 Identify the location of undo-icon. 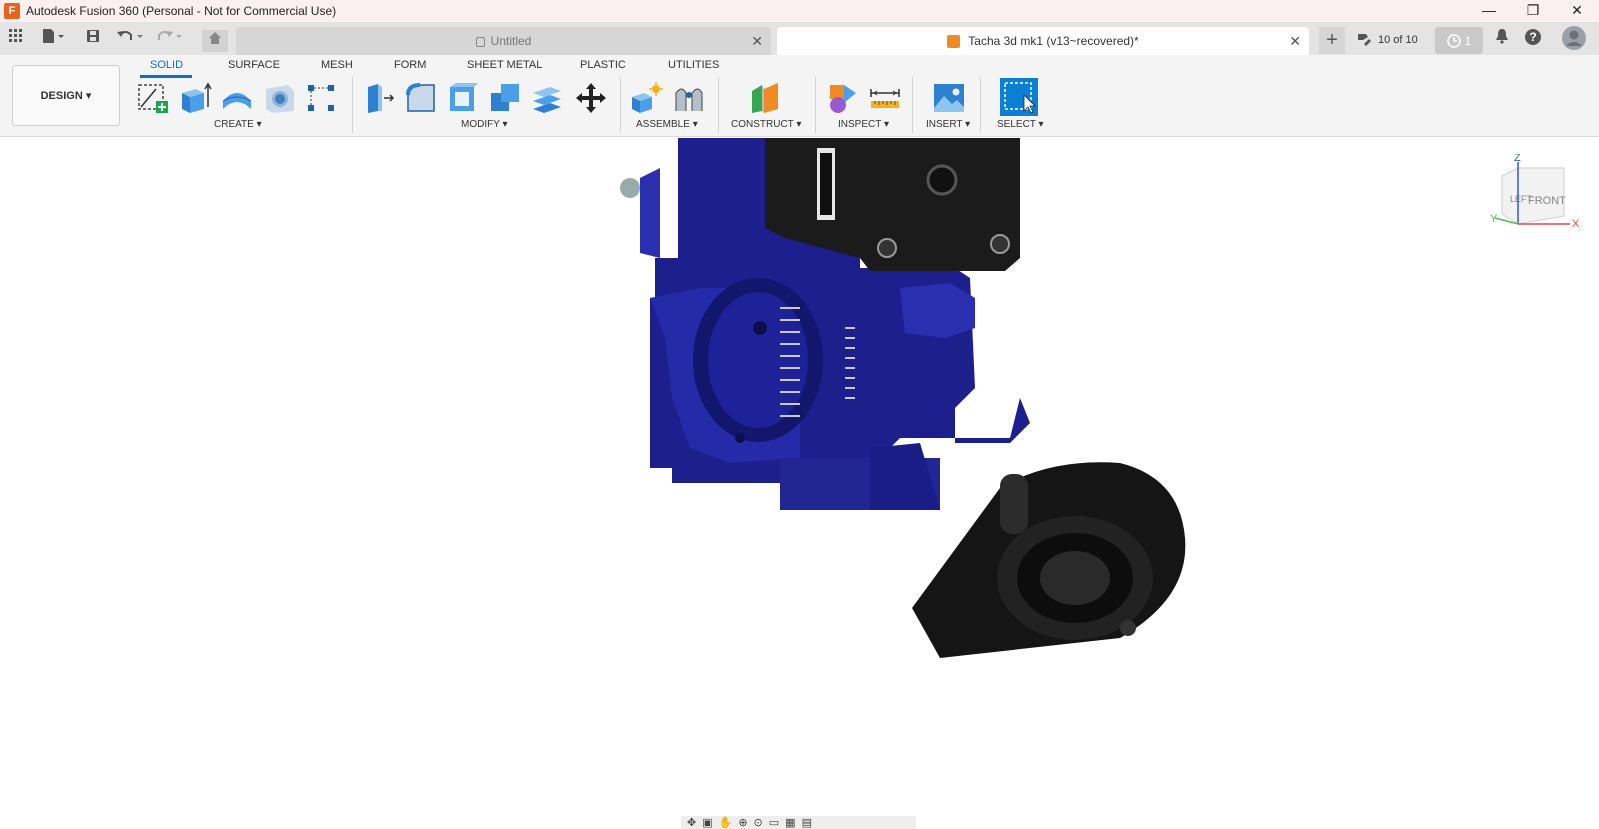
(130, 38).